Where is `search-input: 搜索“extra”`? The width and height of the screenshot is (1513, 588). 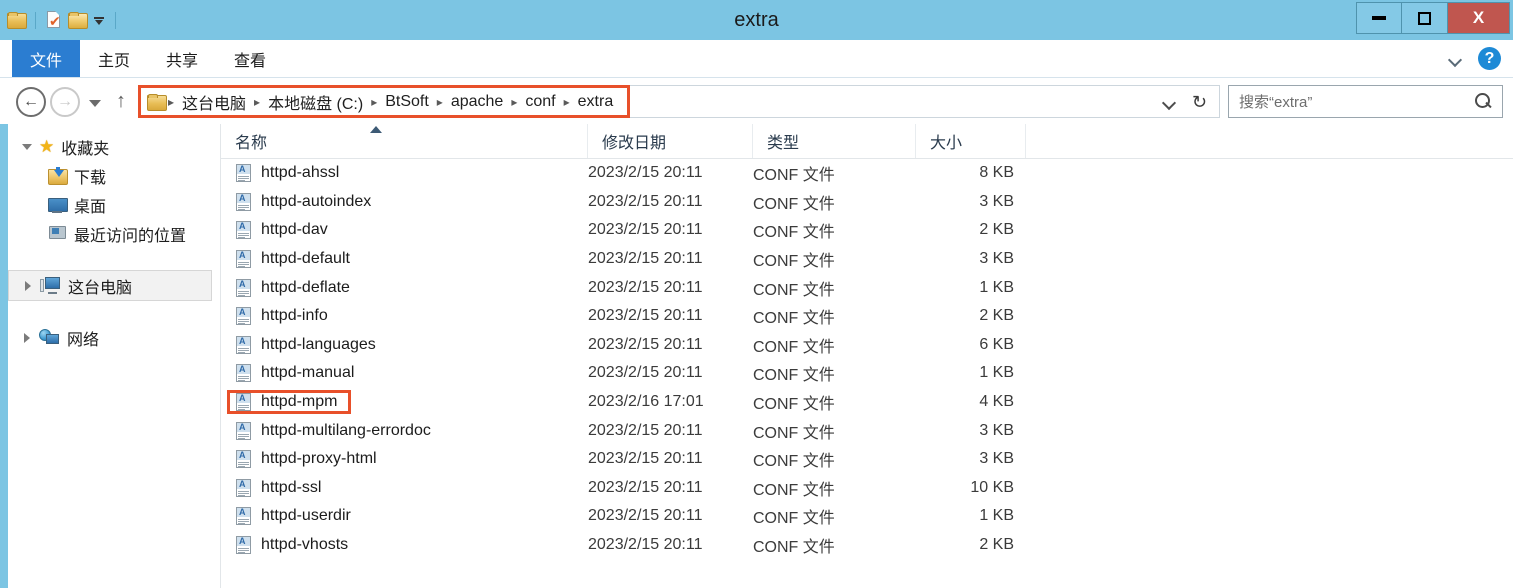
search-input: 搜索“extra” is located at coordinates (1365, 101).